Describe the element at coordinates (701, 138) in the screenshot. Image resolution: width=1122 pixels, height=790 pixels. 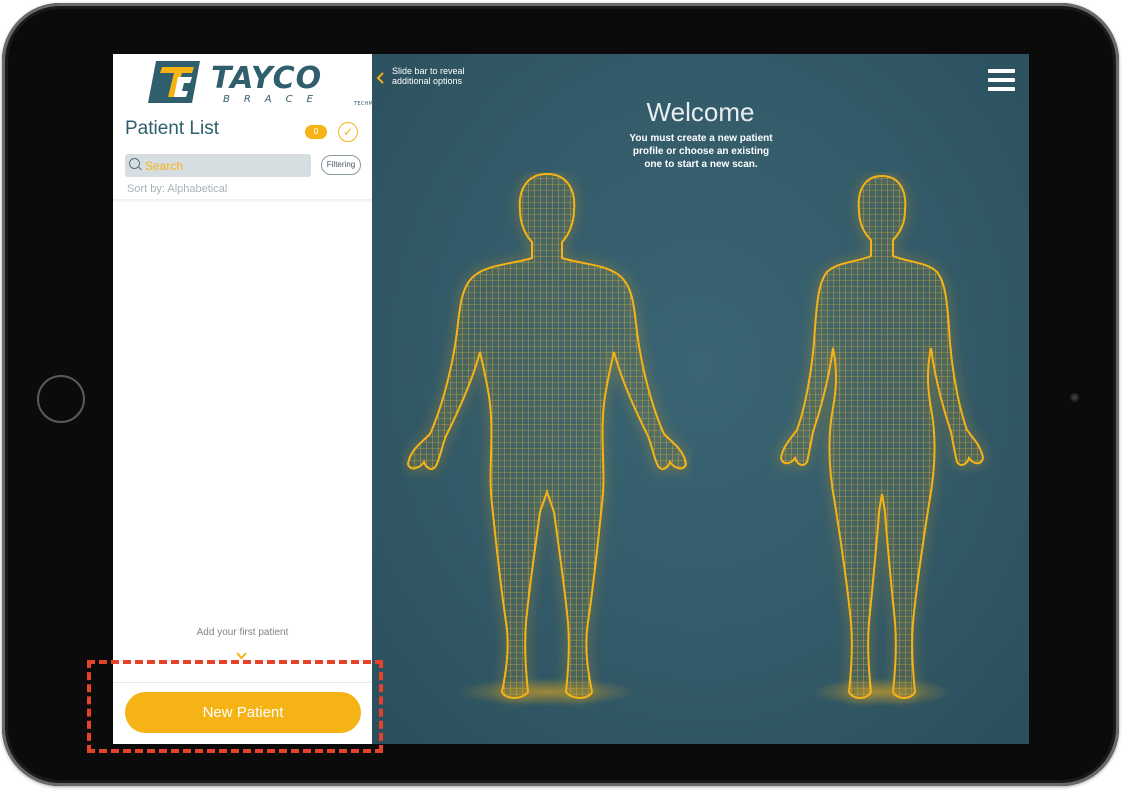
I see `welcome-line: You must create a new patient` at that location.